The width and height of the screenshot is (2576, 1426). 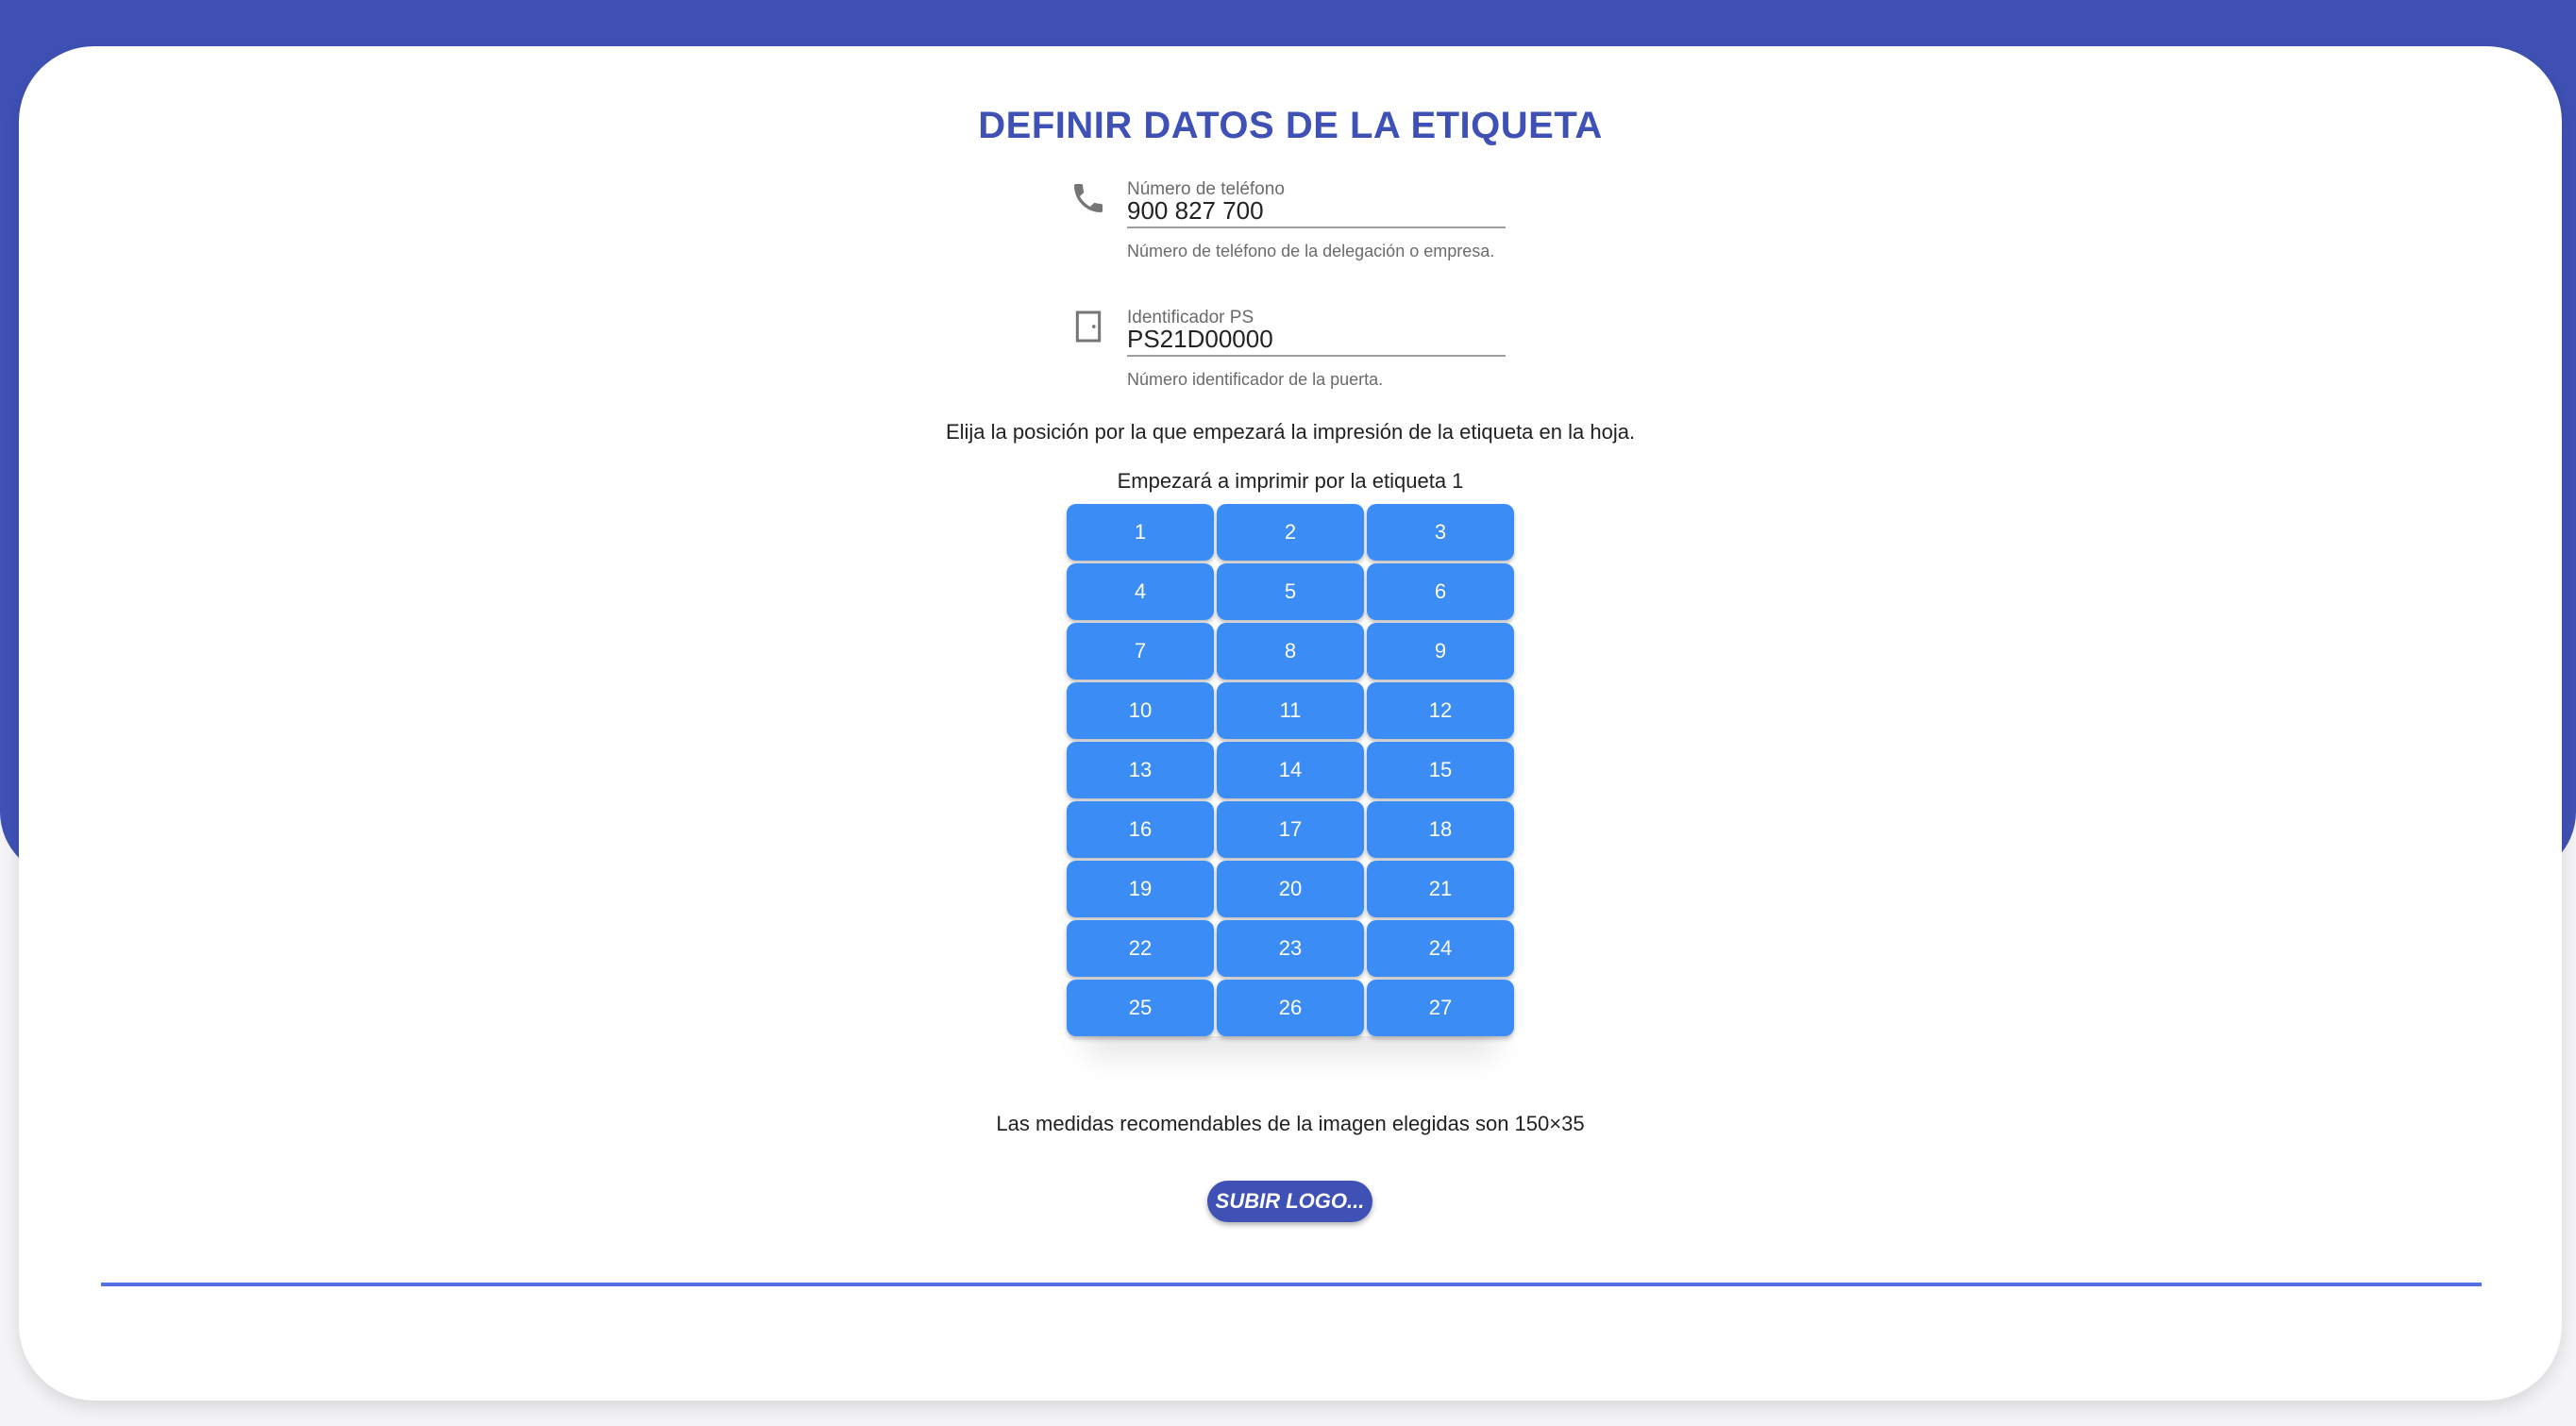 What do you see at coordinates (1140, 948) in the screenshot?
I see `position-button-22: 22` at bounding box center [1140, 948].